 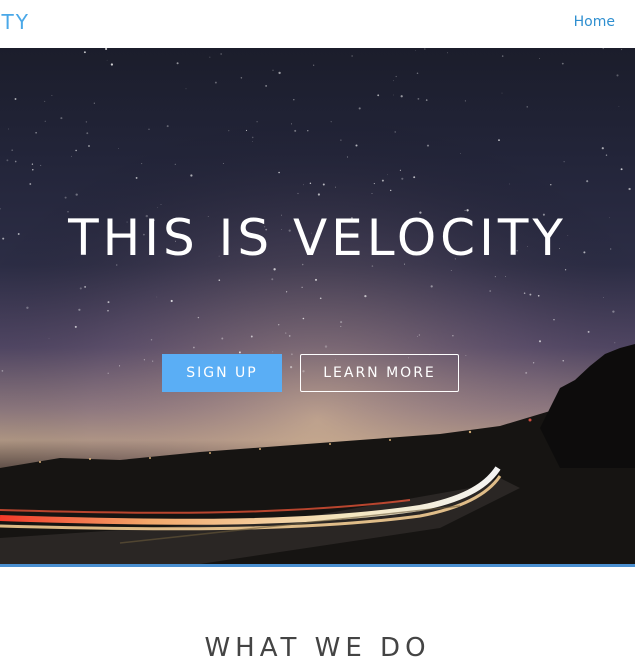 I want to click on sign-up-button: SIGN UP, so click(x=222, y=373).